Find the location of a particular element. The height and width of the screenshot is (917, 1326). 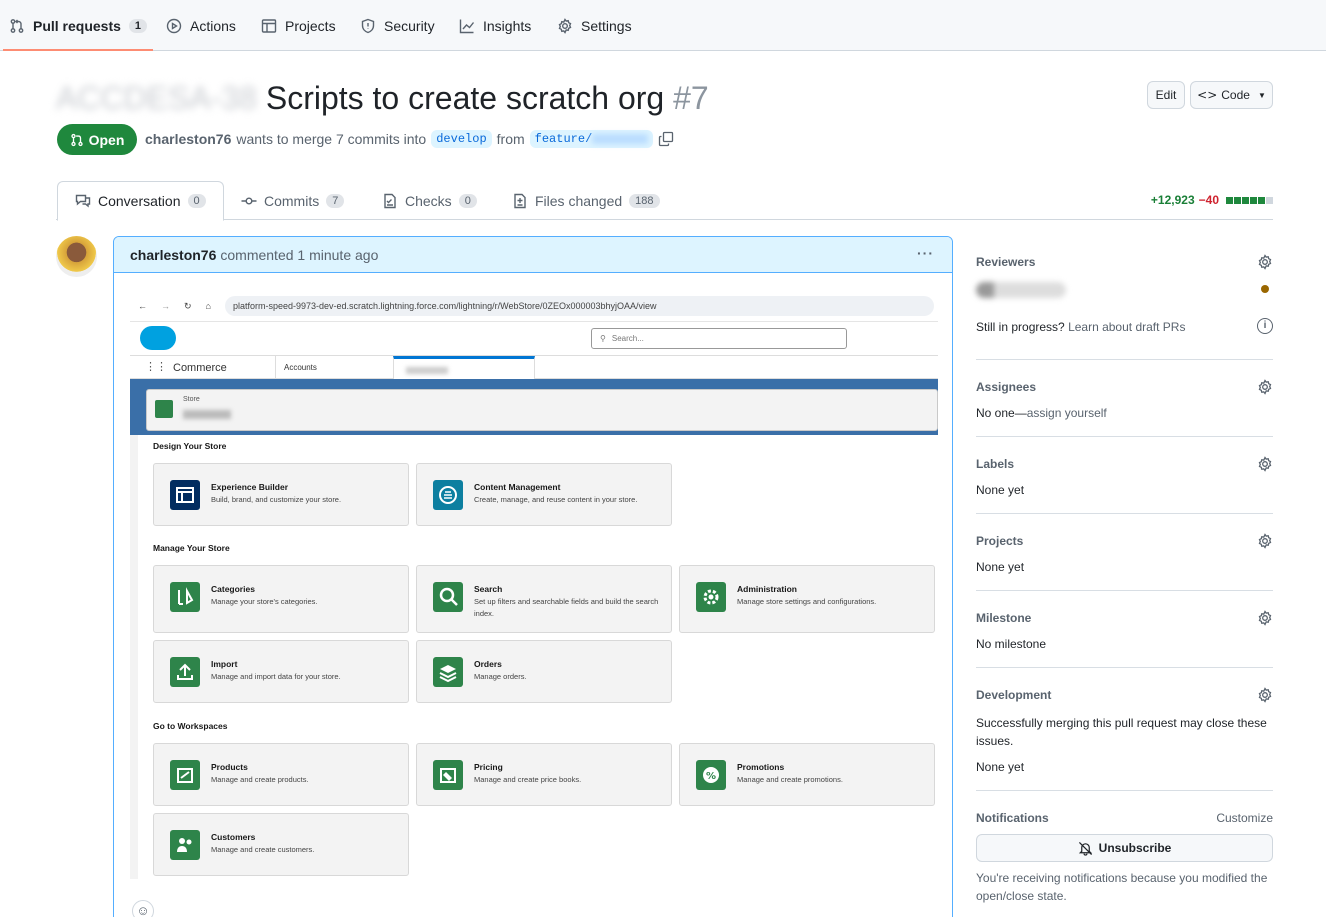

edit-label: Edit is located at coordinates (1166, 95).